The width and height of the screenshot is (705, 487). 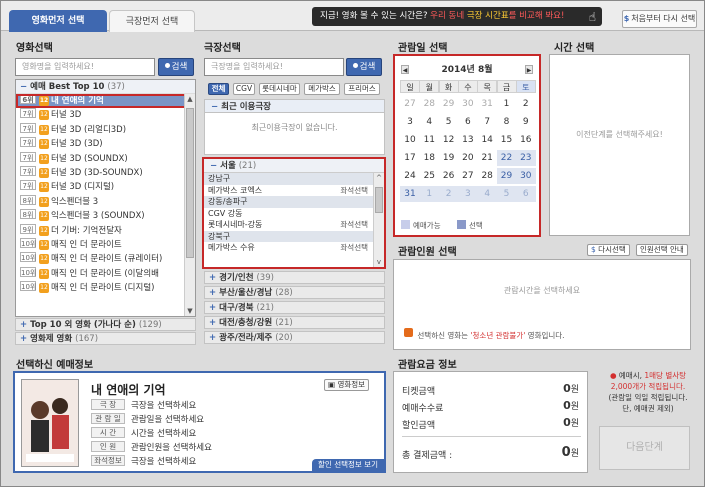 I want to click on legend-available-label: 예매가능, so click(x=427, y=225).